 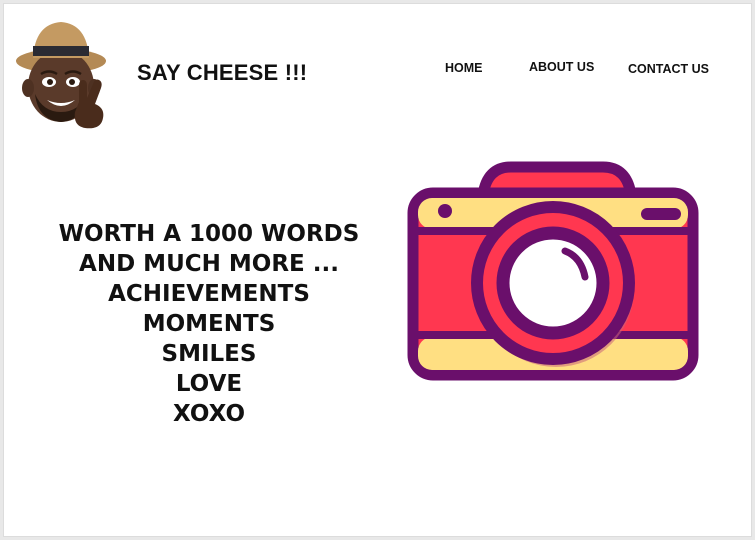 I want to click on nav-contact-link: CONTACT US, so click(x=668, y=69).